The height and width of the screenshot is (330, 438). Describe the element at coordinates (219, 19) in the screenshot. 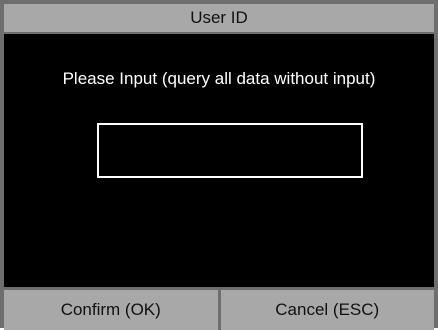

I see `dialog-title: User ID` at that location.